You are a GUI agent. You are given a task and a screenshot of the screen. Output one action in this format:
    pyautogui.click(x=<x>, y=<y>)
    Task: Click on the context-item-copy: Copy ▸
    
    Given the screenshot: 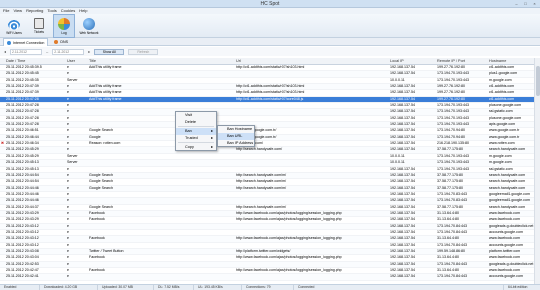 What is the action you would take?
    pyautogui.click(x=196, y=147)
    